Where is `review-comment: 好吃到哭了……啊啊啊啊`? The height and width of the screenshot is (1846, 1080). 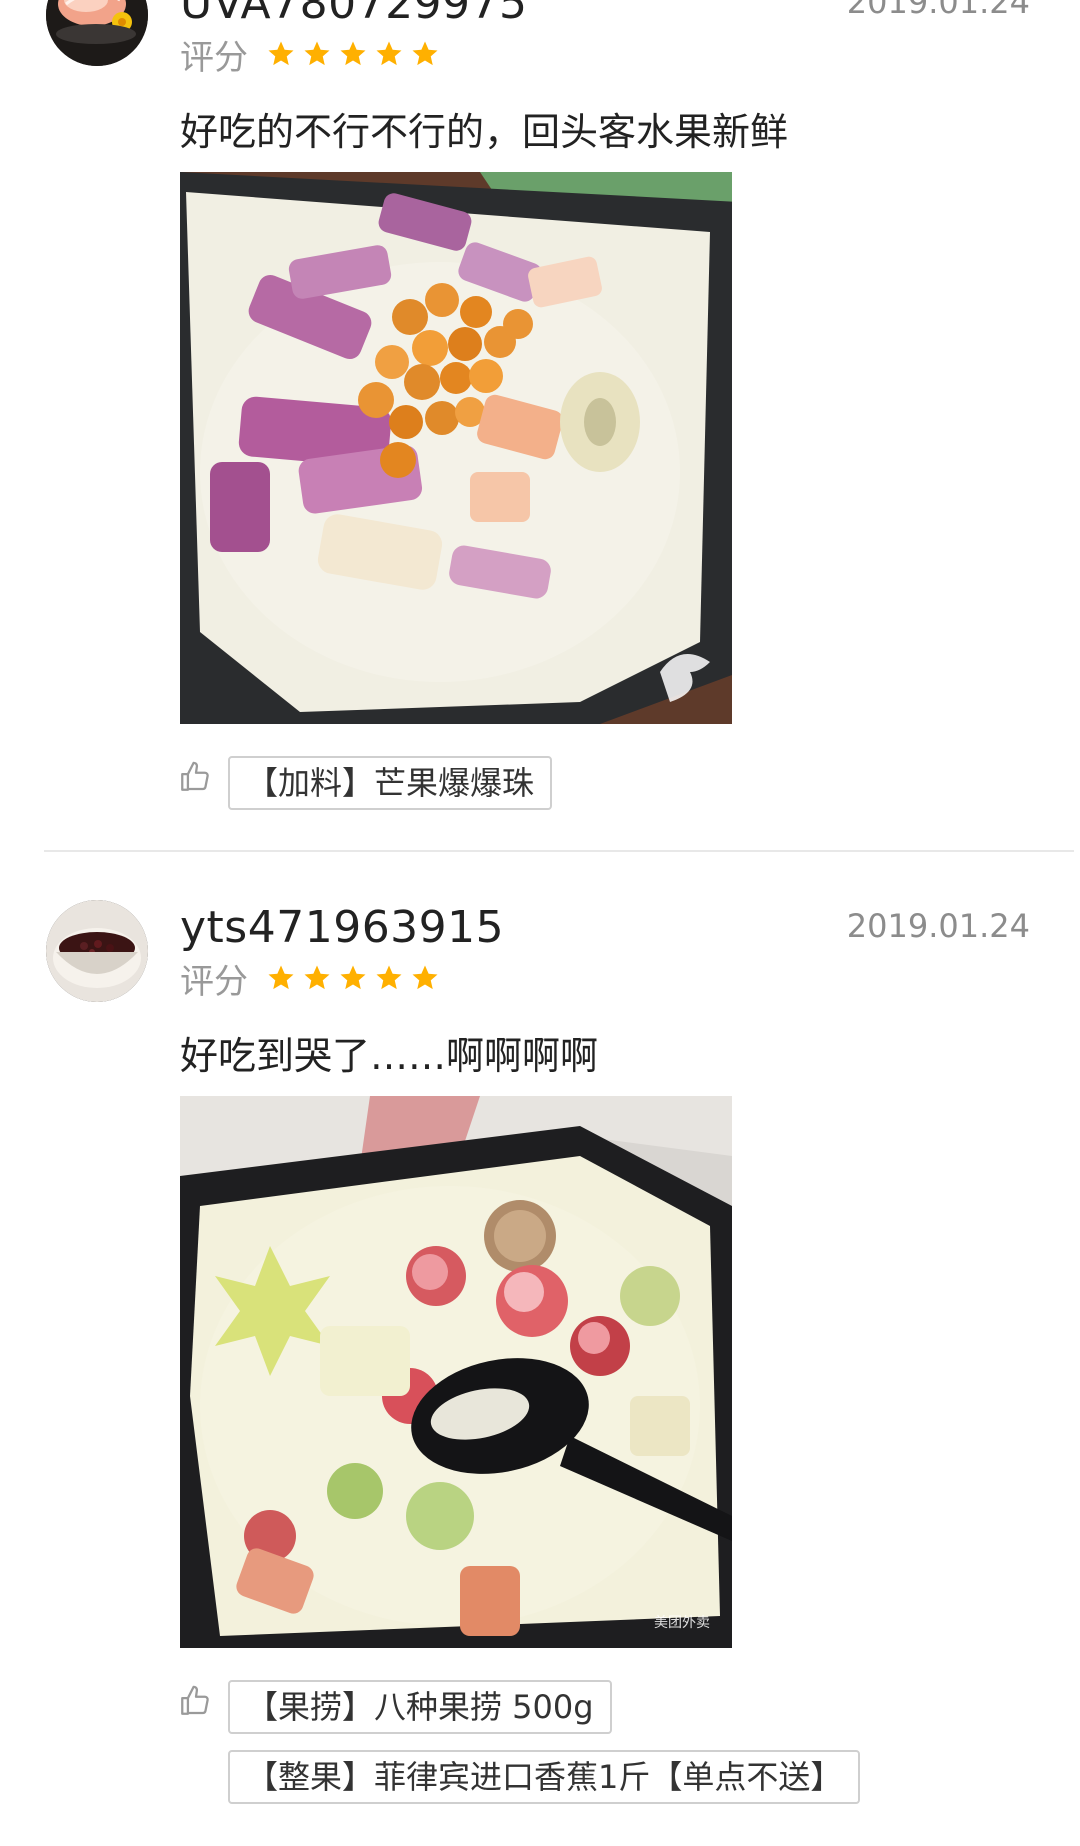 review-comment: 好吃到哭了……啊啊啊啊 is located at coordinates (389, 1056).